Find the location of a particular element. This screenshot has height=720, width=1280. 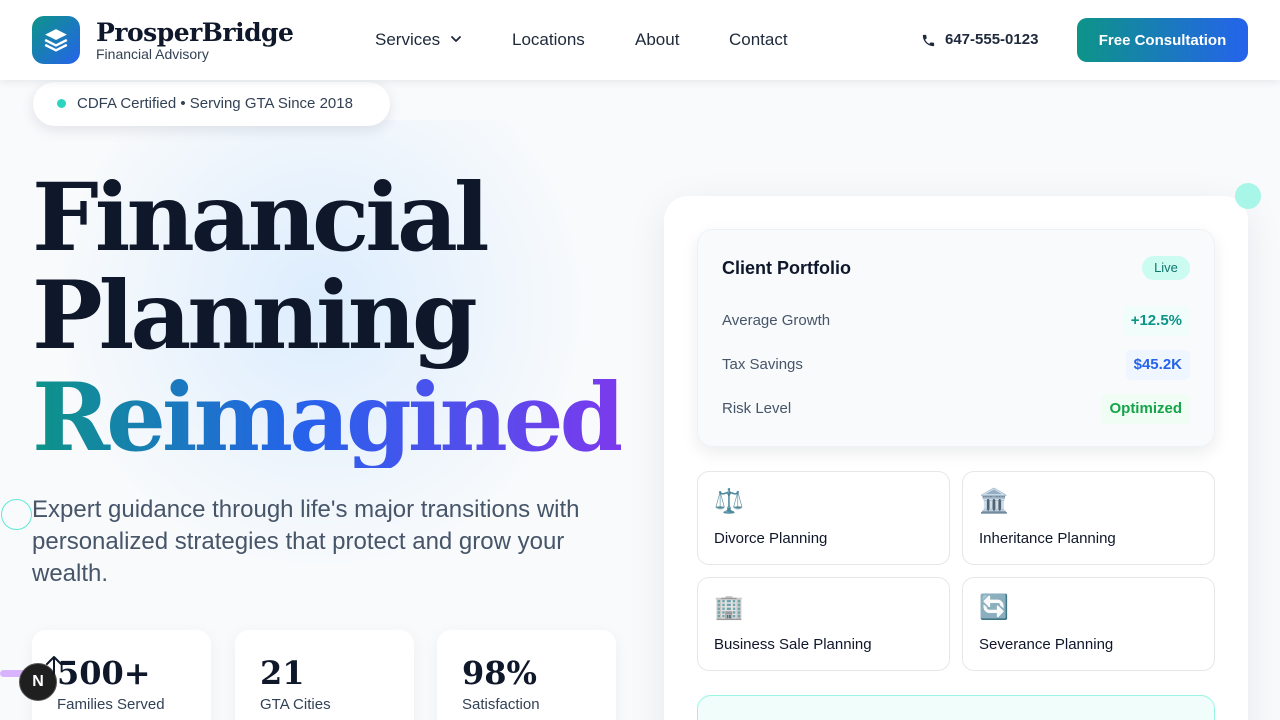

phone-icon is located at coordinates (928, 40).